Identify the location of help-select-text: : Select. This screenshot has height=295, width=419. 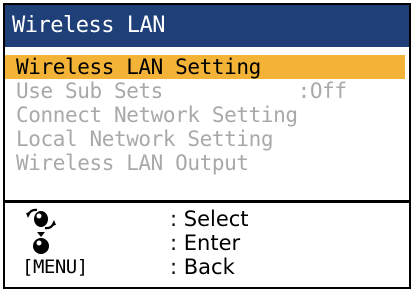
(209, 219).